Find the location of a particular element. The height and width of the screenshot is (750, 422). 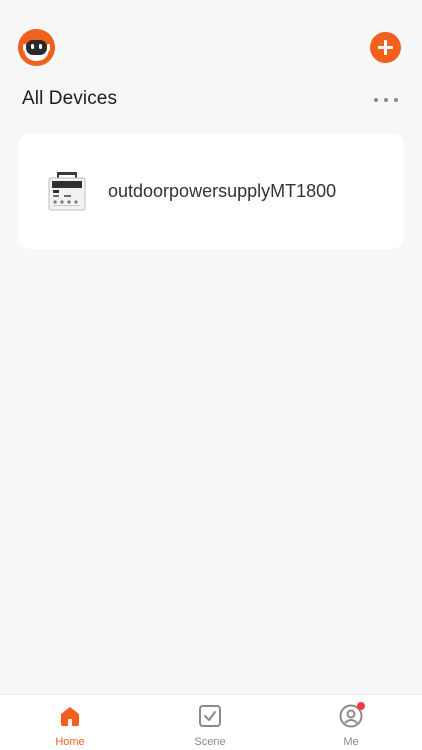

tab-bar: Home Scene Me is located at coordinates (211, 722).